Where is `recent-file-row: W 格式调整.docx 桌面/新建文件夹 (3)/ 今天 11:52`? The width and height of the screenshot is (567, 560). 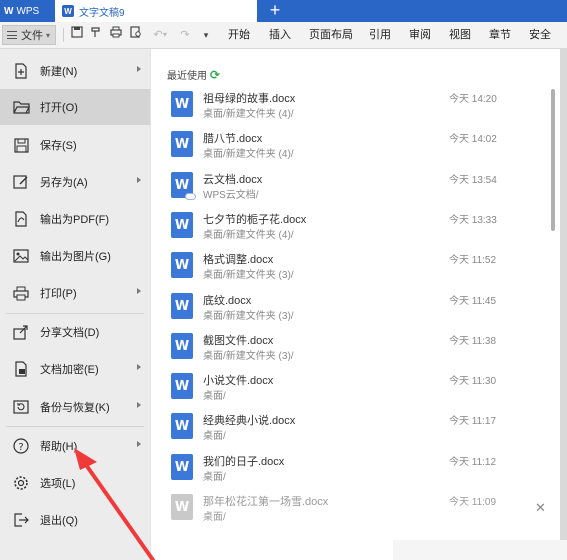
recent-file-row: W 格式调整.docx 桌面/新建文件夹 (3)/ 今天 11:52 is located at coordinates (343, 270).